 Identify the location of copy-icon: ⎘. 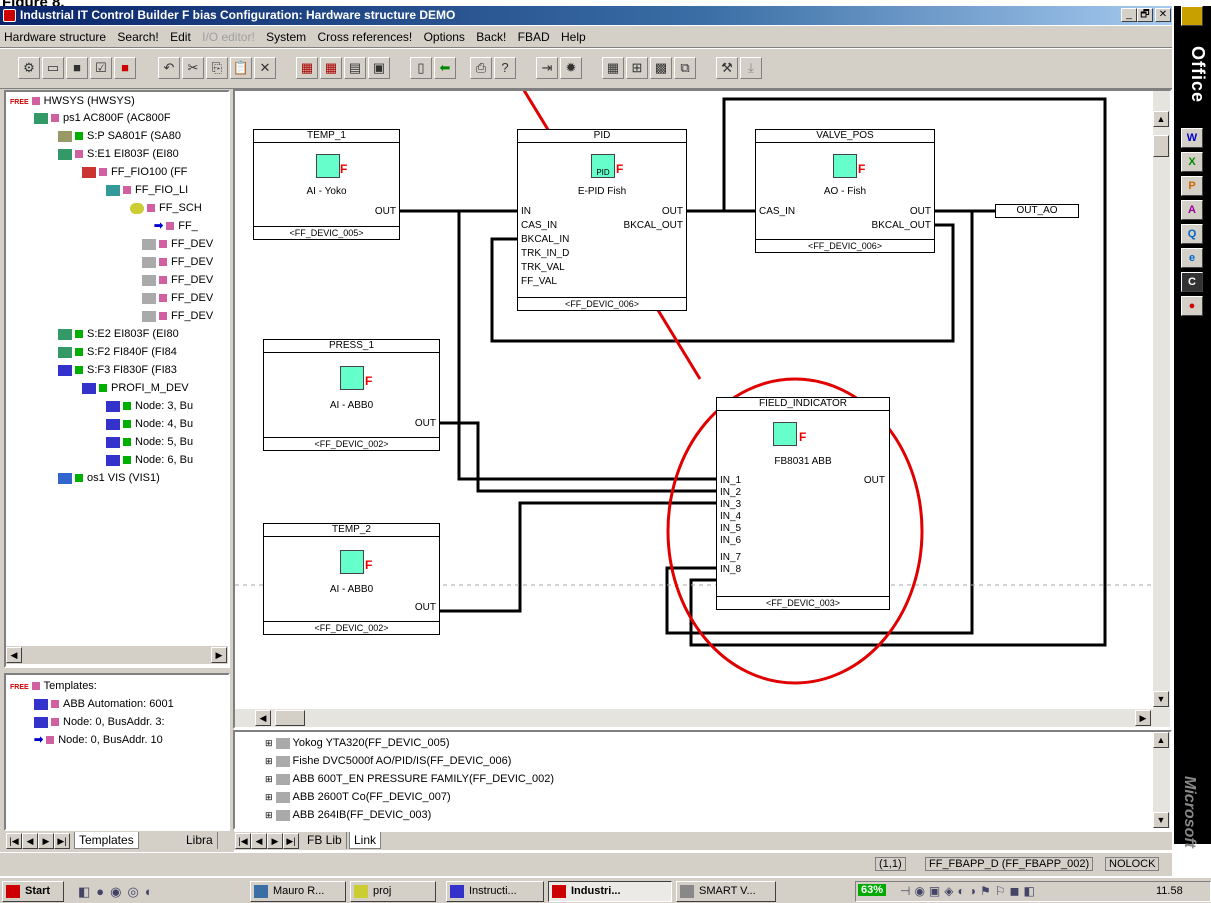
(217, 68).